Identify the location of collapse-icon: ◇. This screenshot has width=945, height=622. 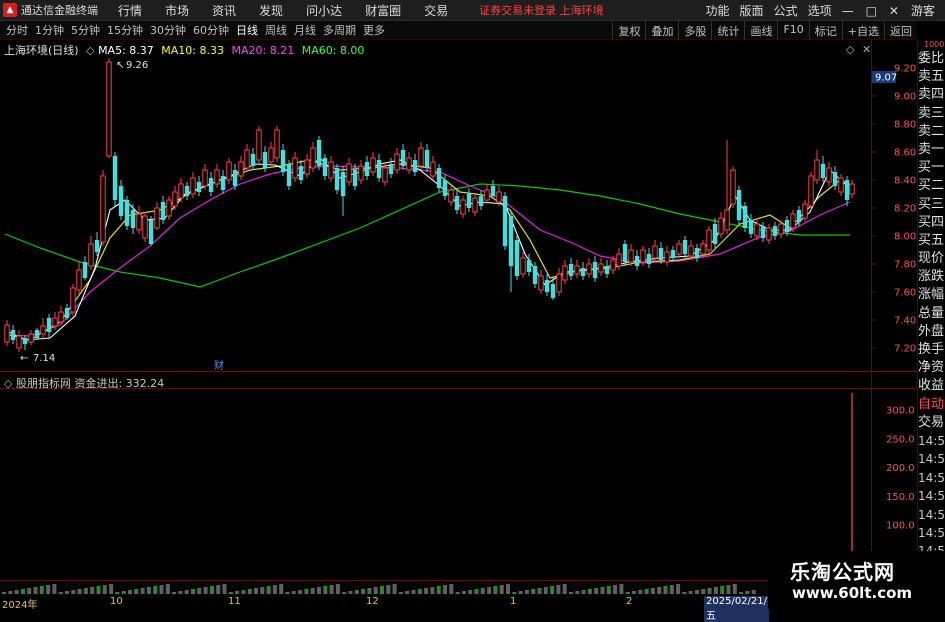
(850, 49).